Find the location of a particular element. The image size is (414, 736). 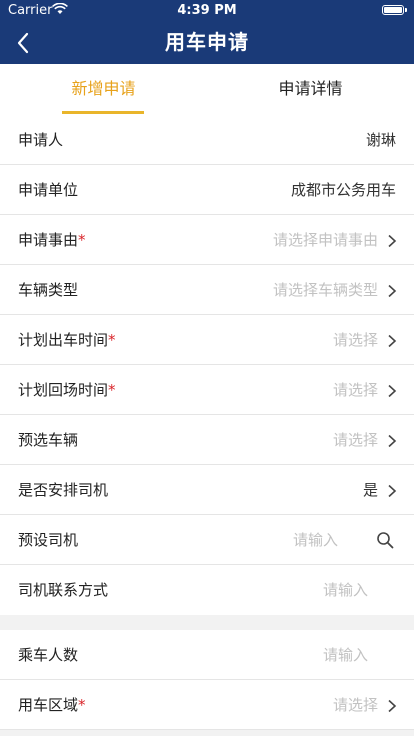

status-bar: Carrier 4:39 PM is located at coordinates (207, 11).